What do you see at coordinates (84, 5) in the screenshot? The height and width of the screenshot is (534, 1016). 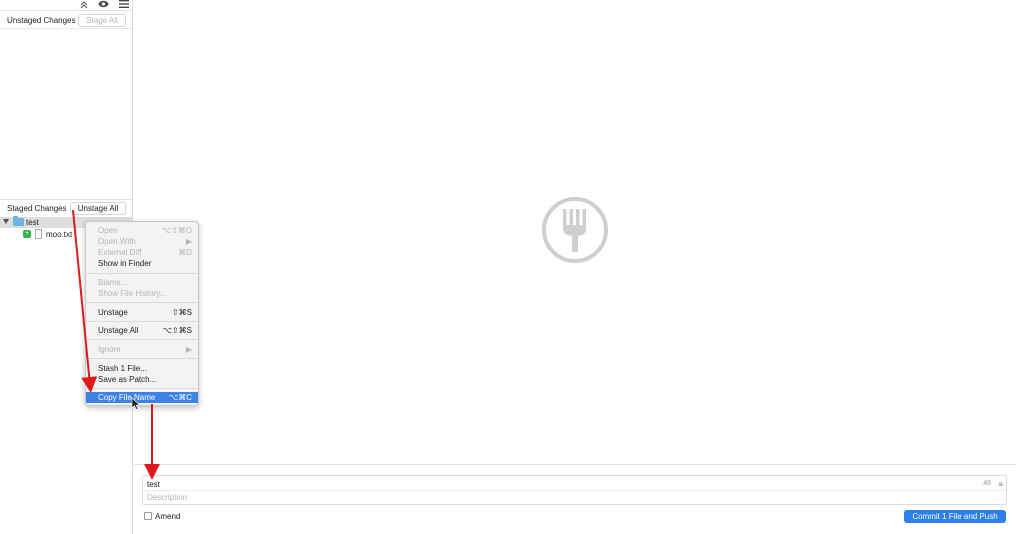 I see `chevron-up-icon` at bounding box center [84, 5].